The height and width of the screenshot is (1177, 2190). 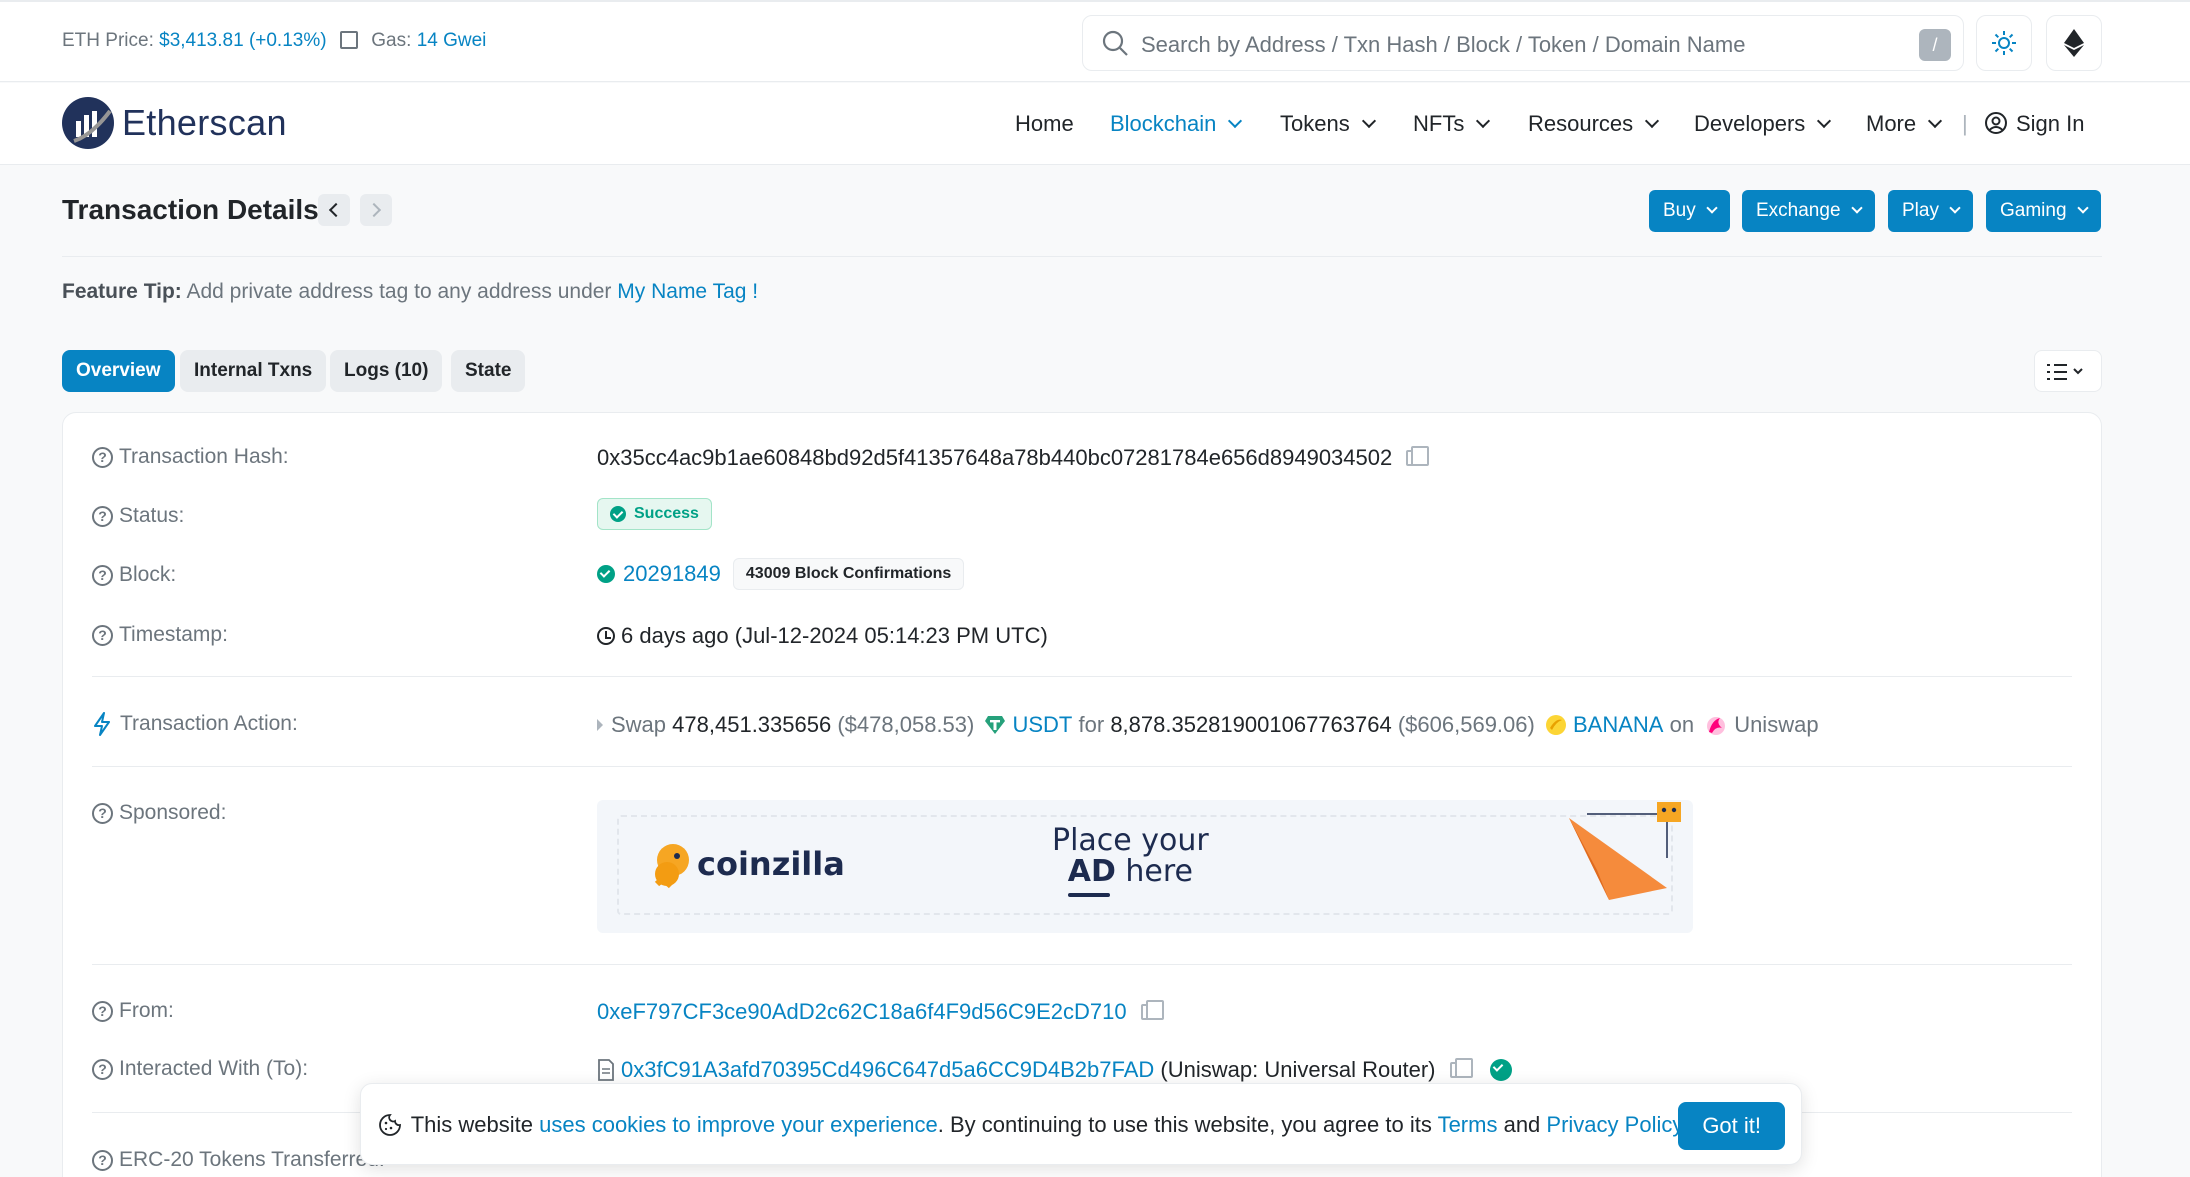 What do you see at coordinates (1613, 1124) in the screenshot?
I see `privacy-policy-link: Privacy Policy` at bounding box center [1613, 1124].